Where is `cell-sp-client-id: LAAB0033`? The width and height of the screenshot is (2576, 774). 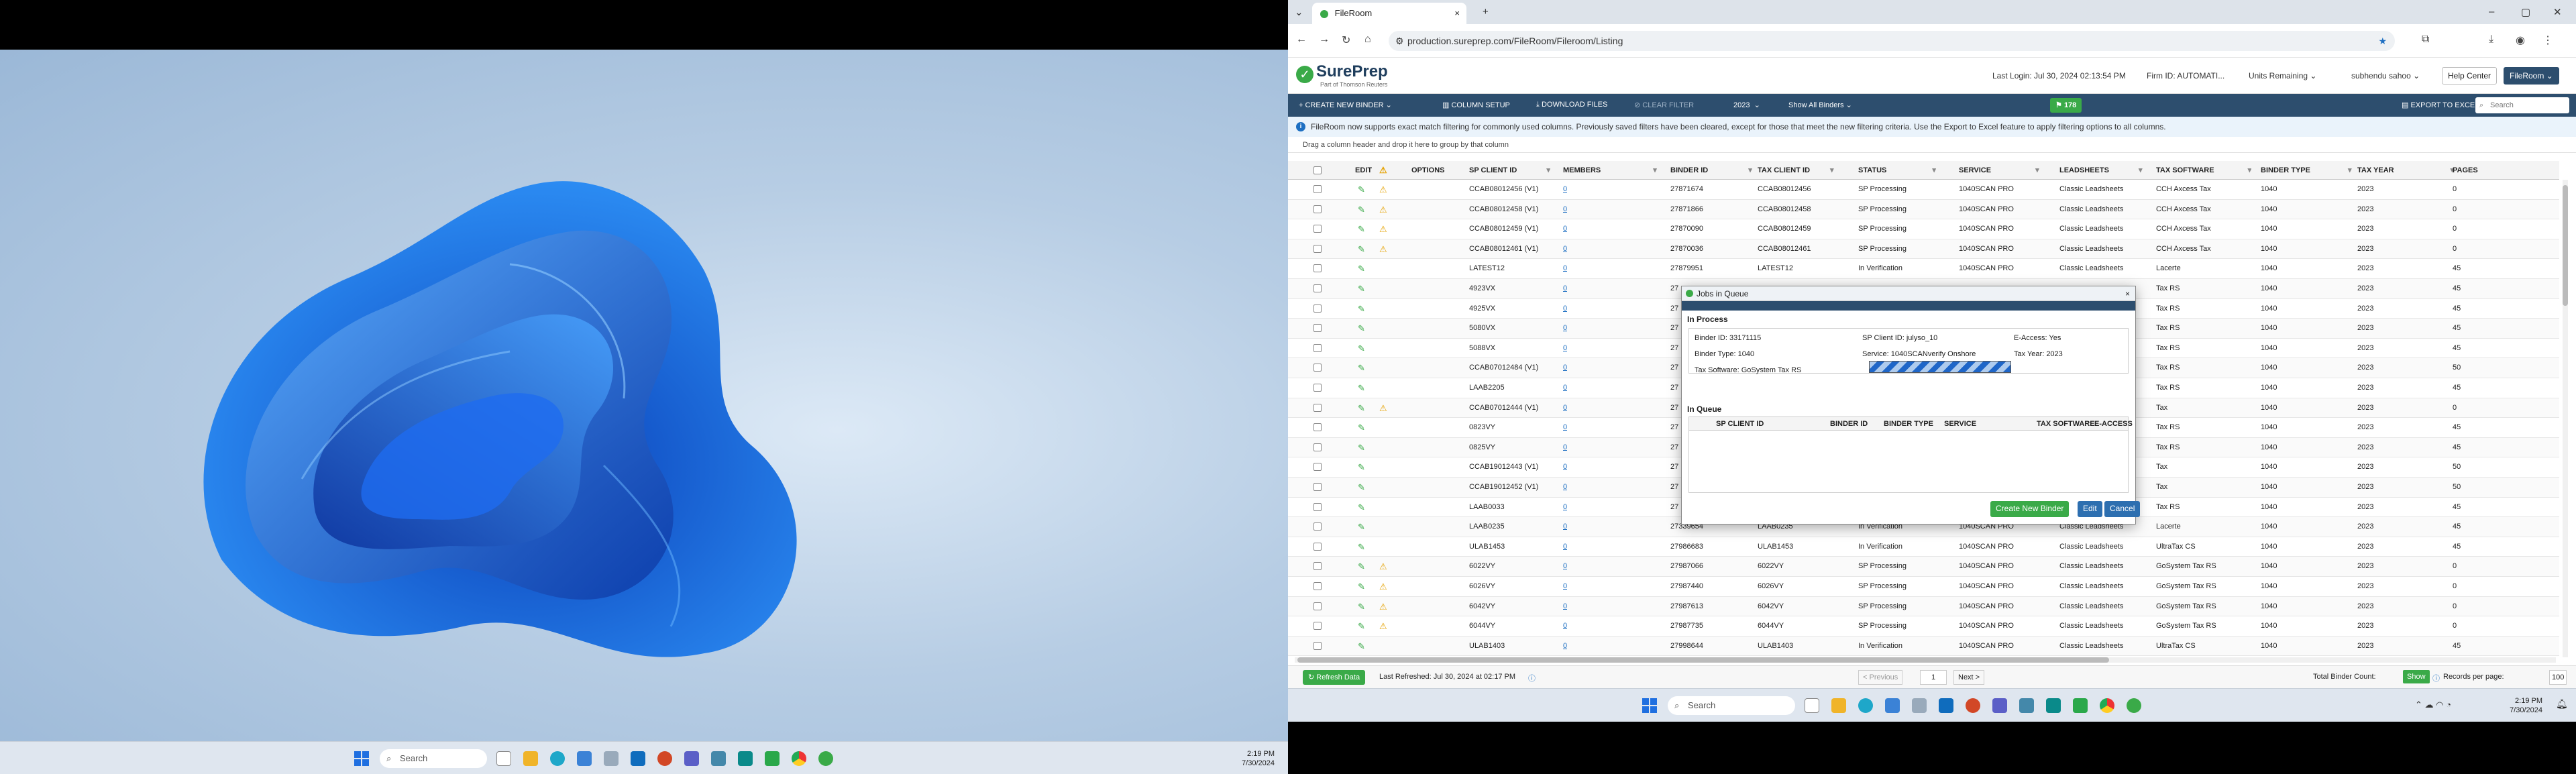 cell-sp-client-id: LAAB0033 is located at coordinates (1487, 508).